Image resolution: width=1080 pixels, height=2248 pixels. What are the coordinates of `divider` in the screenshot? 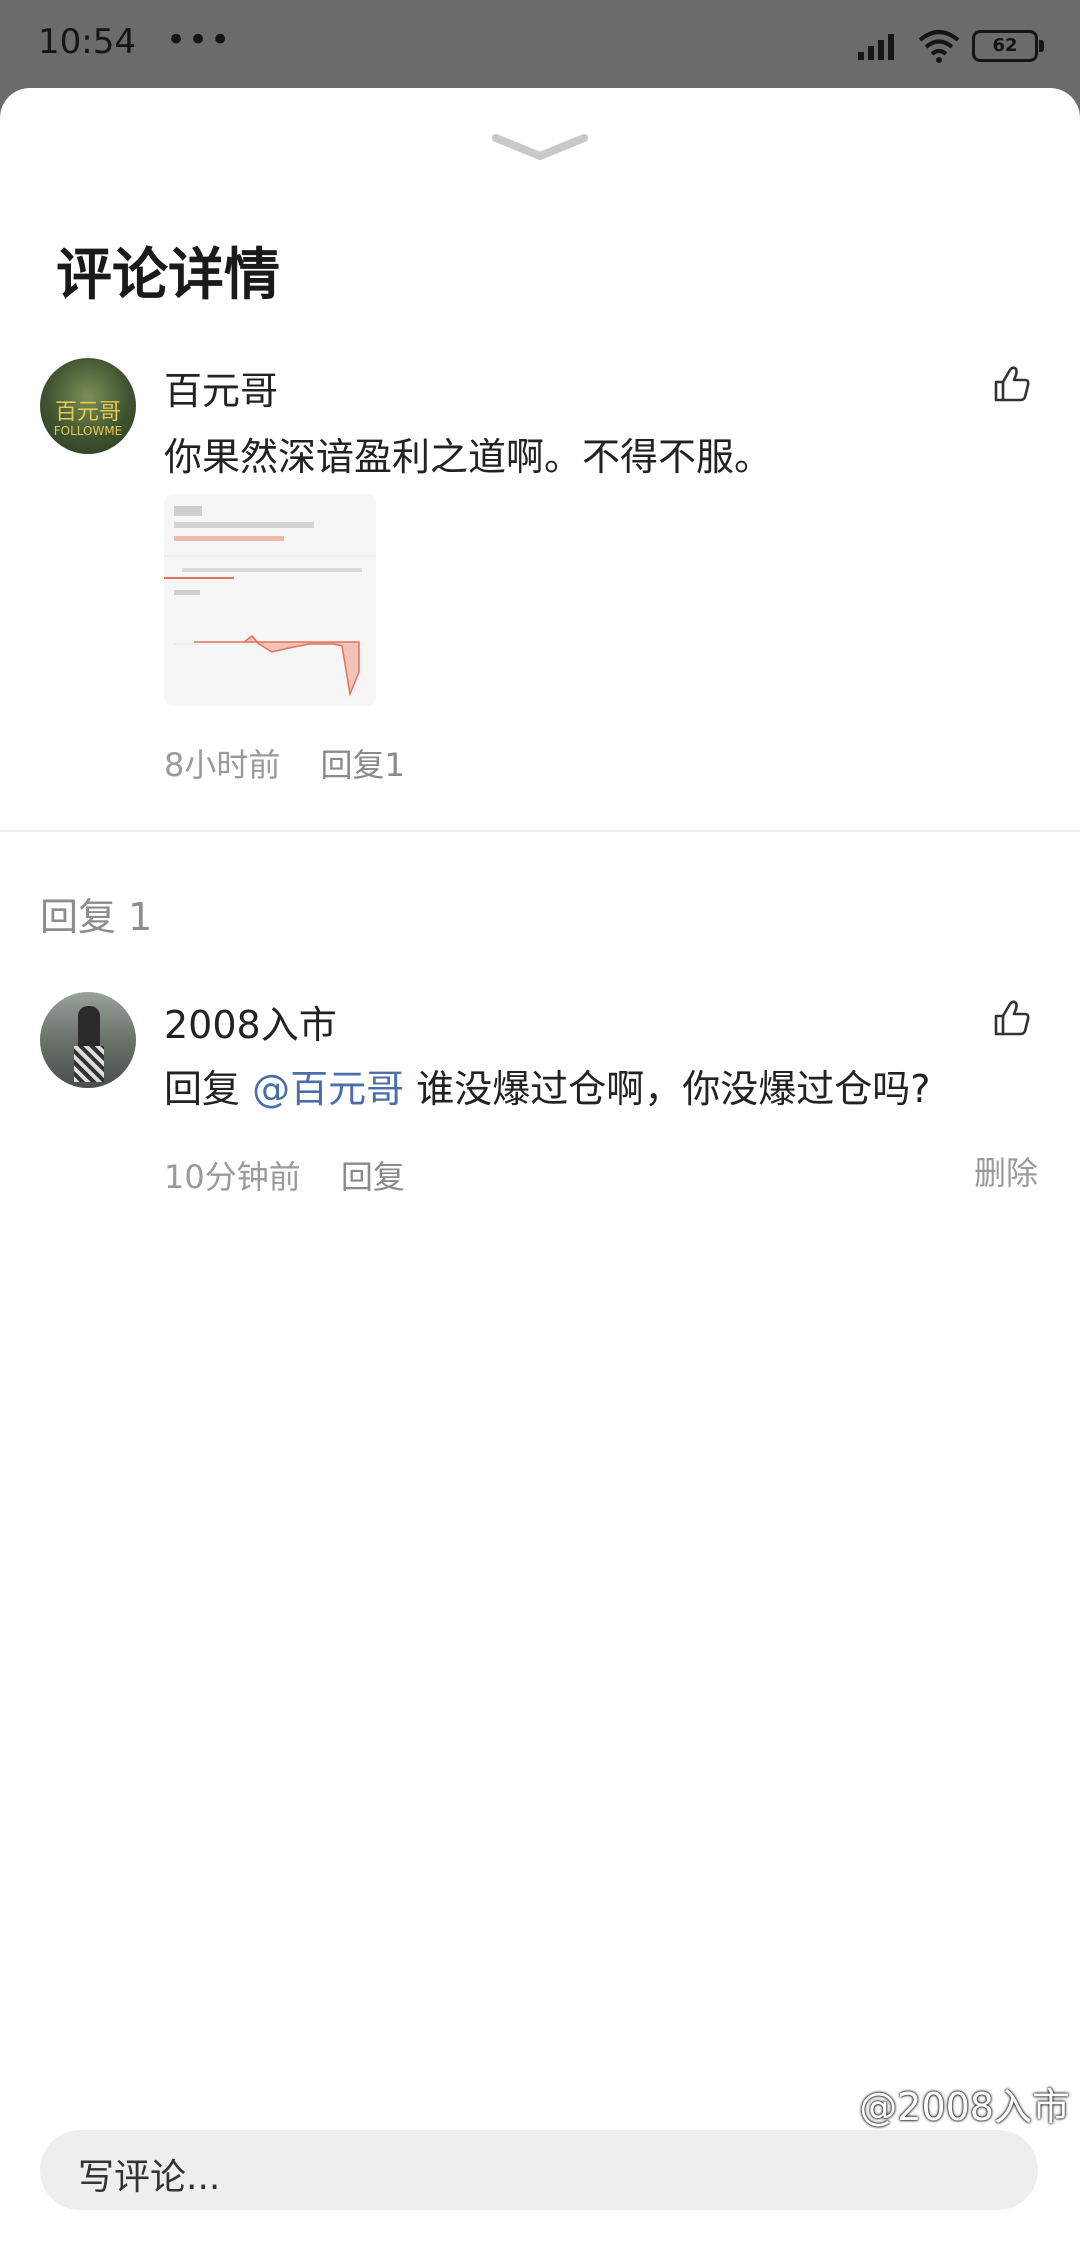 It's located at (540, 831).